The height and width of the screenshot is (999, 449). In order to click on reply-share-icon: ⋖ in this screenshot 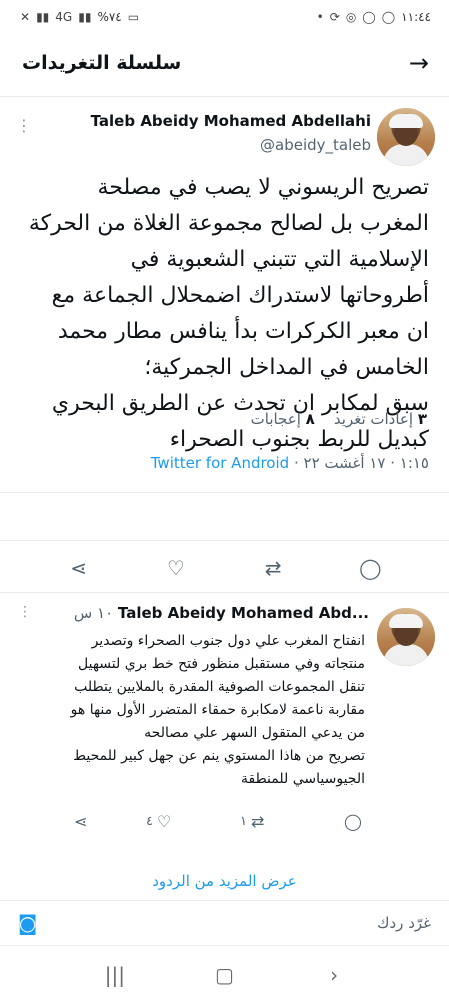, I will do `click(80, 821)`.